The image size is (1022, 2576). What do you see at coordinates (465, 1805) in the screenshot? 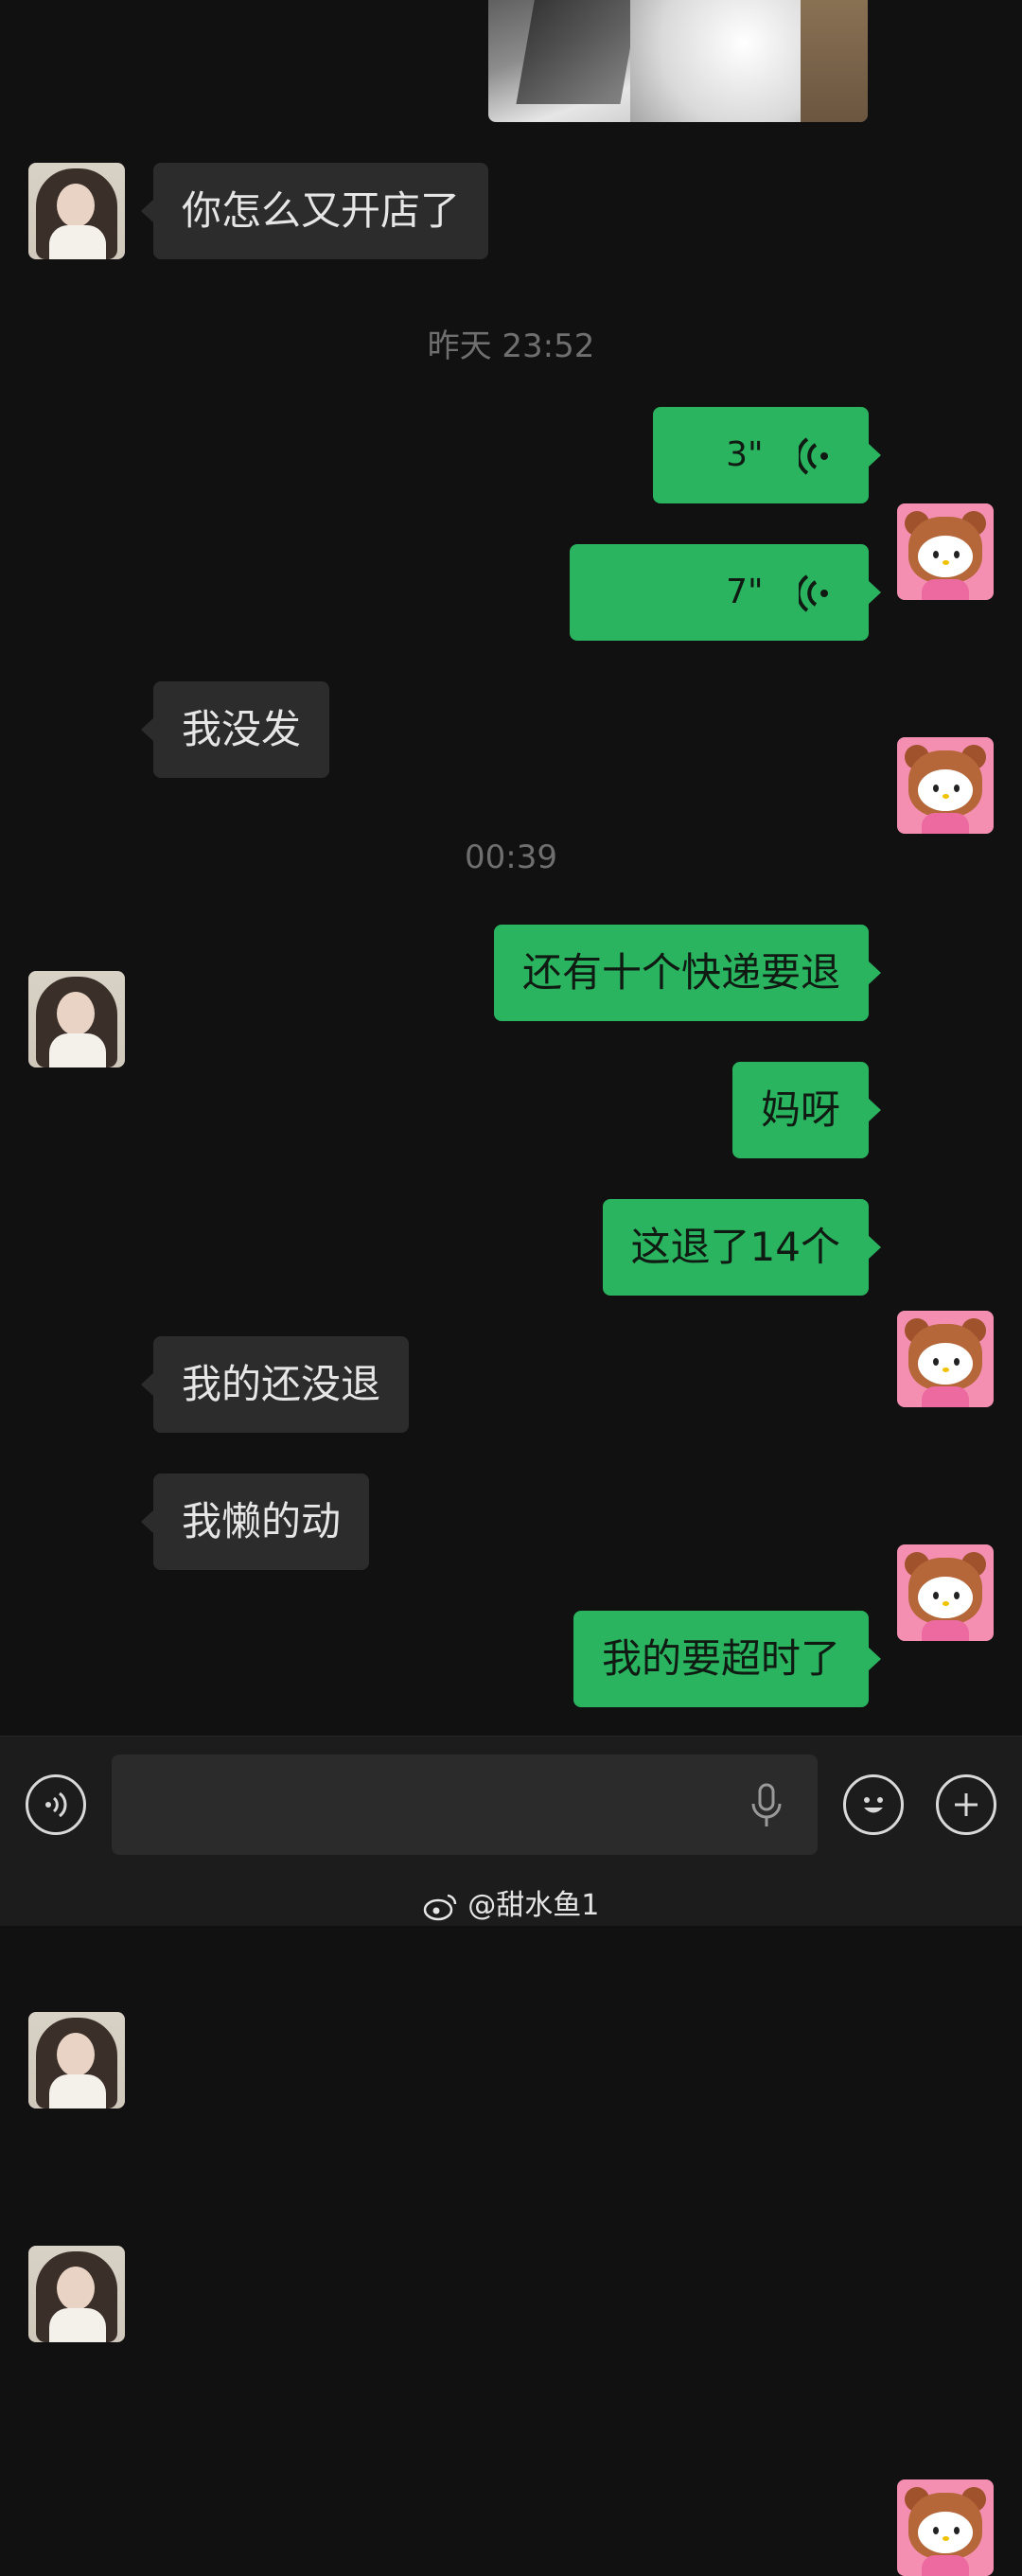
I see `message-input` at bounding box center [465, 1805].